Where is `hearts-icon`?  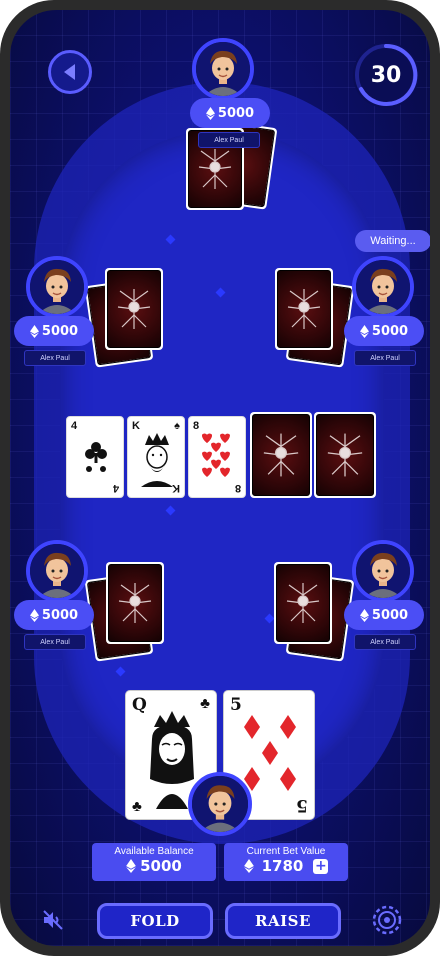 hearts-icon is located at coordinates (216, 455).